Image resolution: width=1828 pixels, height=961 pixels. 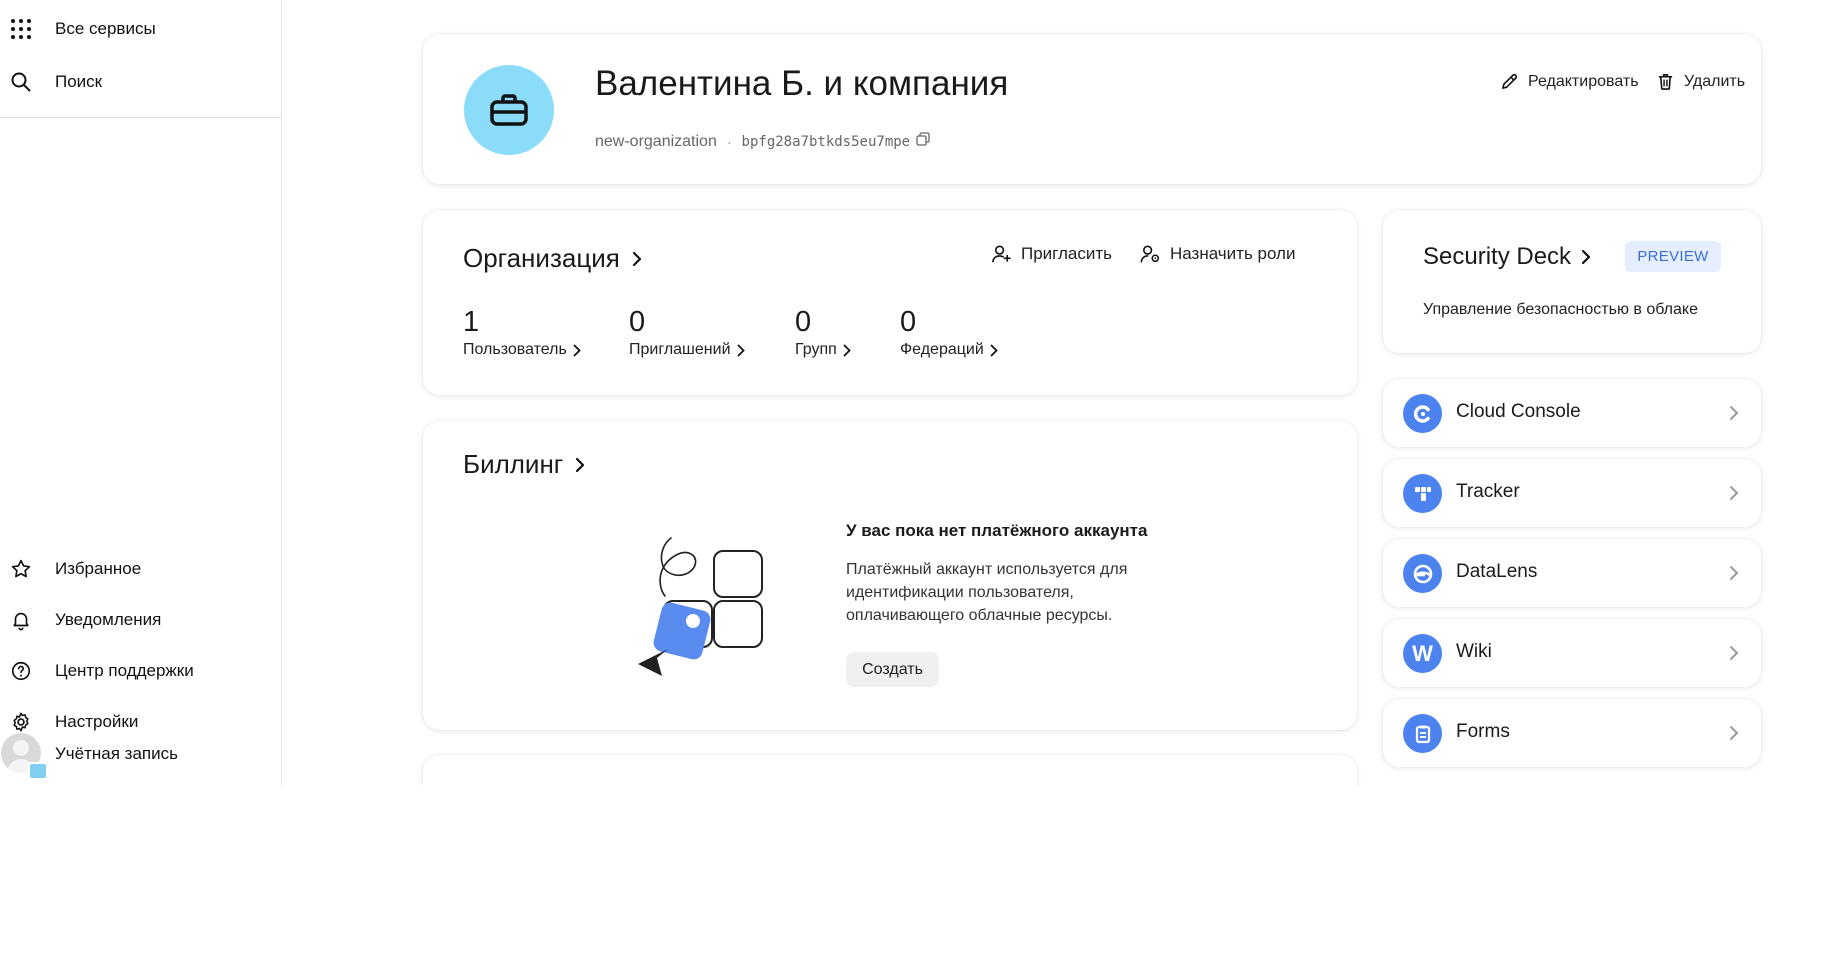 I want to click on sidebar-top-section: Все сервисы Поиск, so click(x=140, y=59).